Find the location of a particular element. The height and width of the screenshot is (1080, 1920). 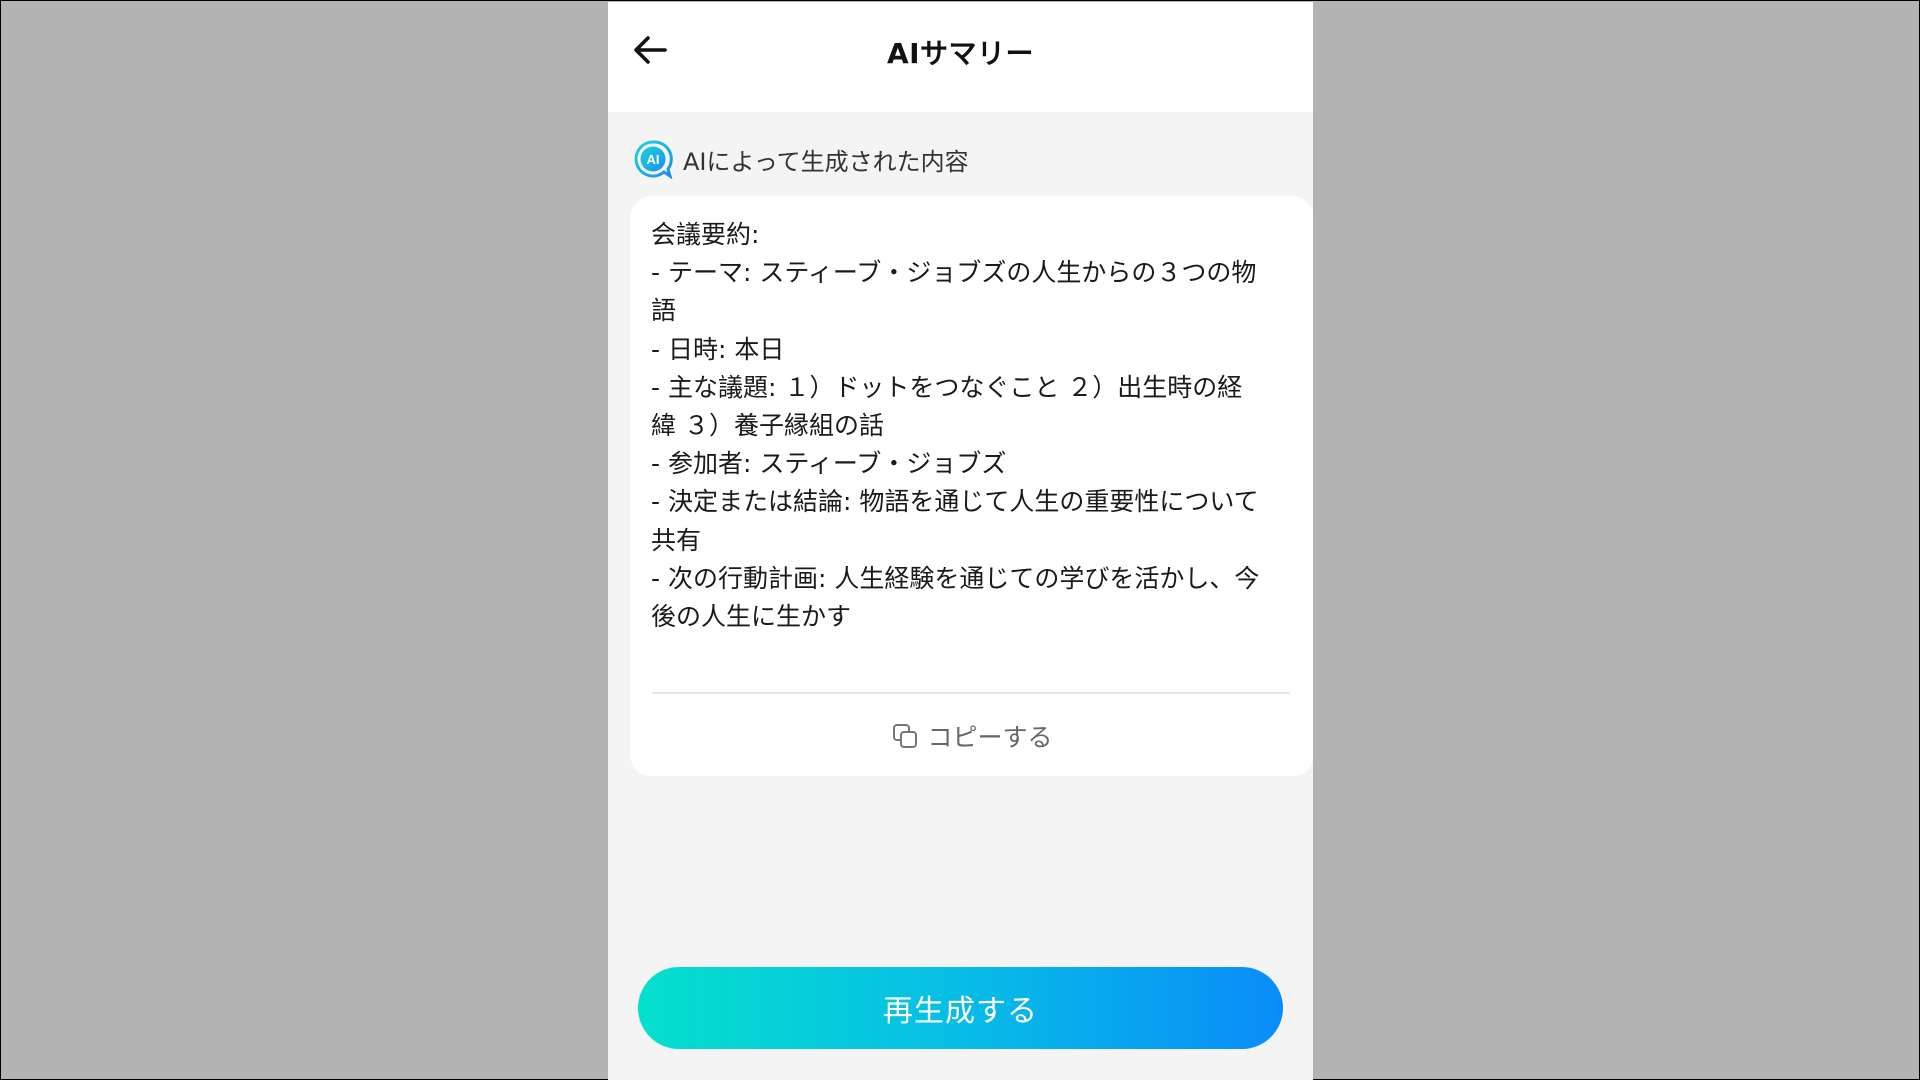

copy-button: コピーする is located at coordinates (971, 736).